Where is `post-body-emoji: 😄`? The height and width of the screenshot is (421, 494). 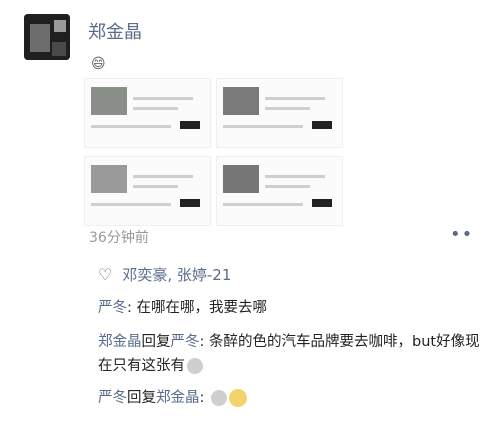 post-body-emoji: 😄 is located at coordinates (98, 64).